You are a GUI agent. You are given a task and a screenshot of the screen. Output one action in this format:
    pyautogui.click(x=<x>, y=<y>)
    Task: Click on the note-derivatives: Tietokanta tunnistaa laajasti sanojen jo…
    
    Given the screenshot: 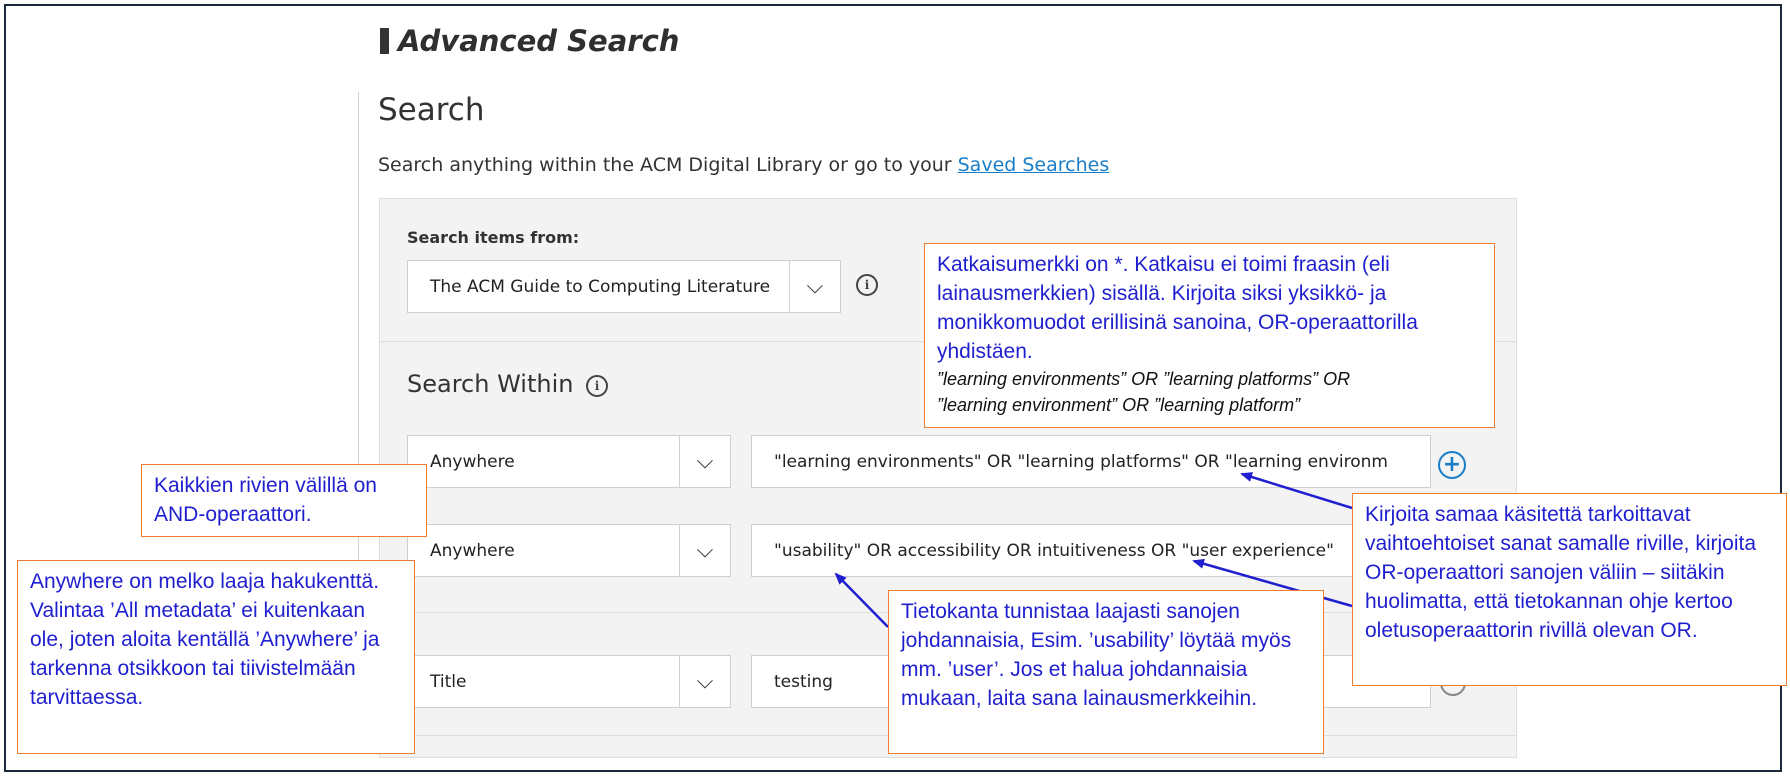 What is the action you would take?
    pyautogui.click(x=1106, y=672)
    